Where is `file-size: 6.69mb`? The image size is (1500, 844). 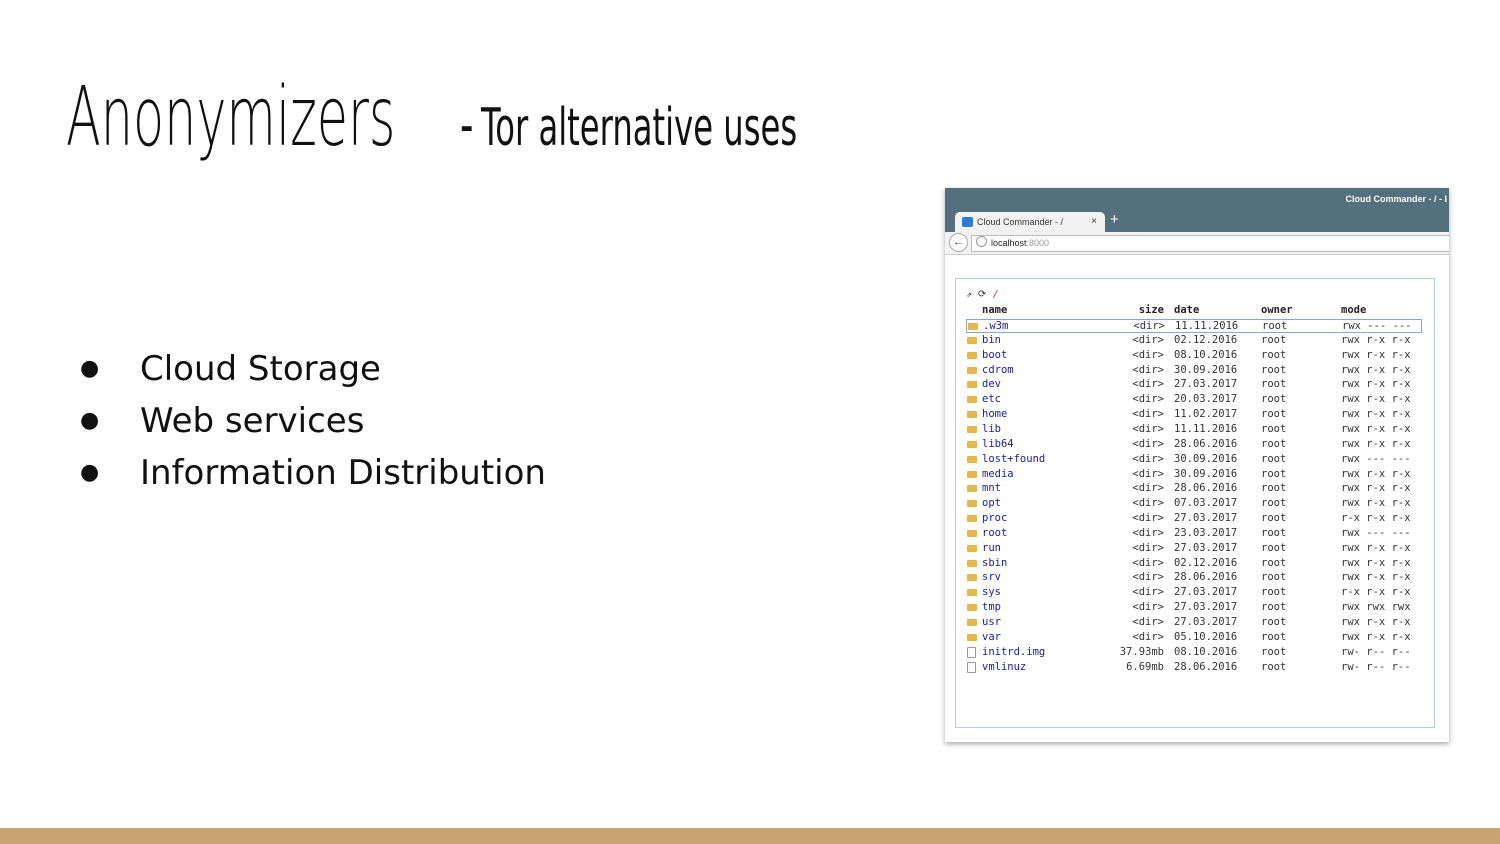 file-size: 6.69mb is located at coordinates (1145, 666).